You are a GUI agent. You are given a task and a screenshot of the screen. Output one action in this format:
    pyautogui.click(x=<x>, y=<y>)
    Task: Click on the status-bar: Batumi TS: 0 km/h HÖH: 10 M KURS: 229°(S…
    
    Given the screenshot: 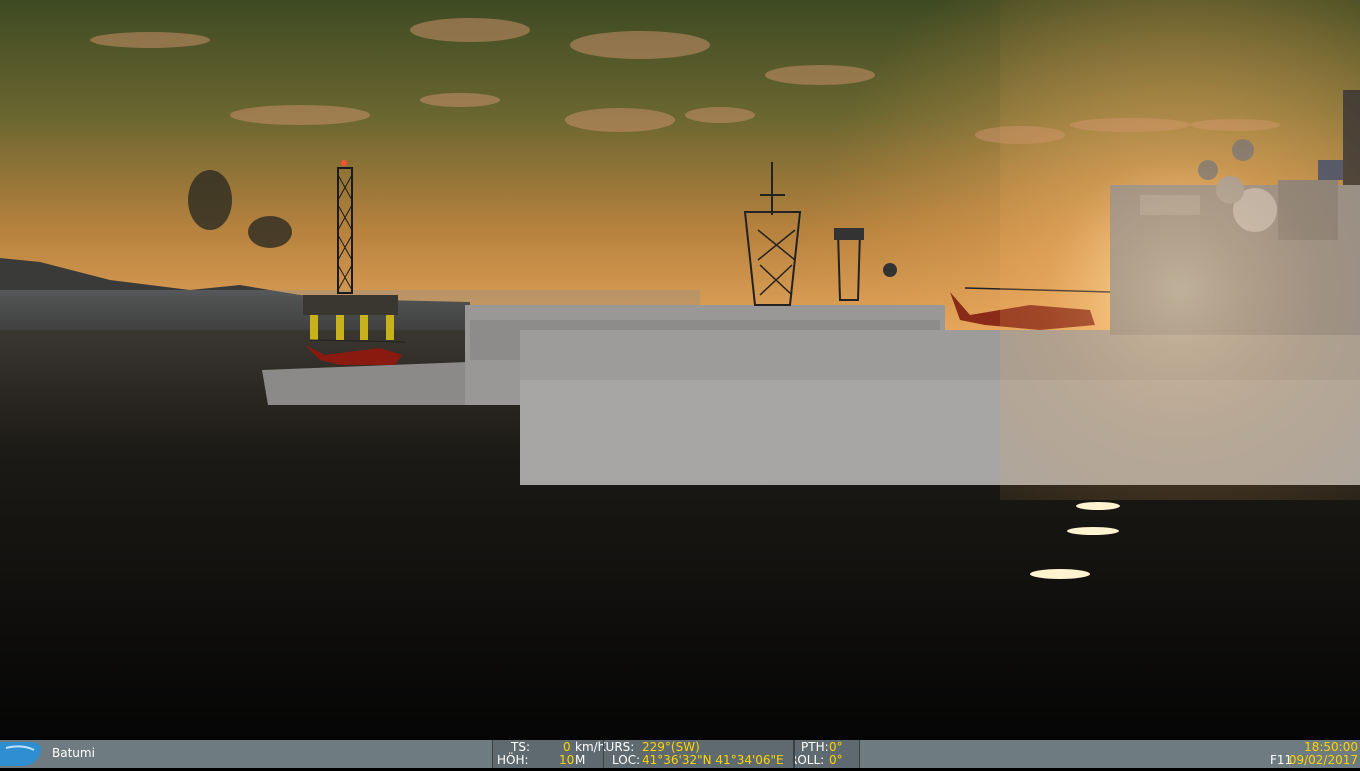 What is the action you would take?
    pyautogui.click(x=680, y=754)
    